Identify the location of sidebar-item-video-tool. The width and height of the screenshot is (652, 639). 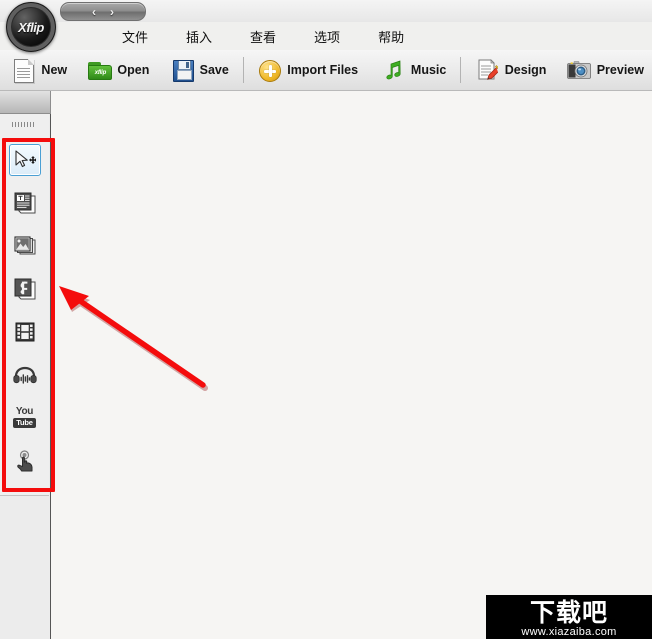
(24, 331).